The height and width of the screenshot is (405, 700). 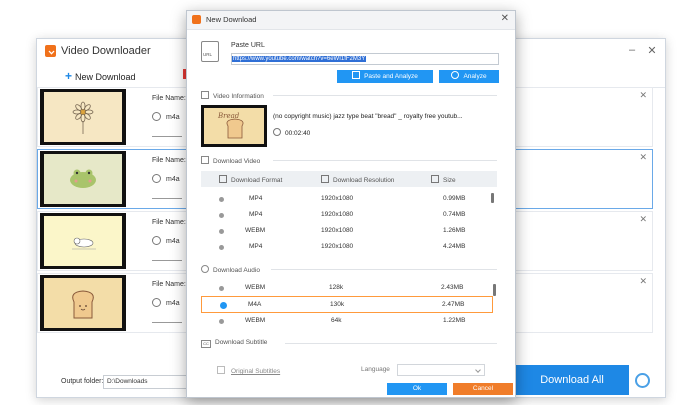 I want to click on header-resolution: Download Resolution, so click(x=357, y=179).